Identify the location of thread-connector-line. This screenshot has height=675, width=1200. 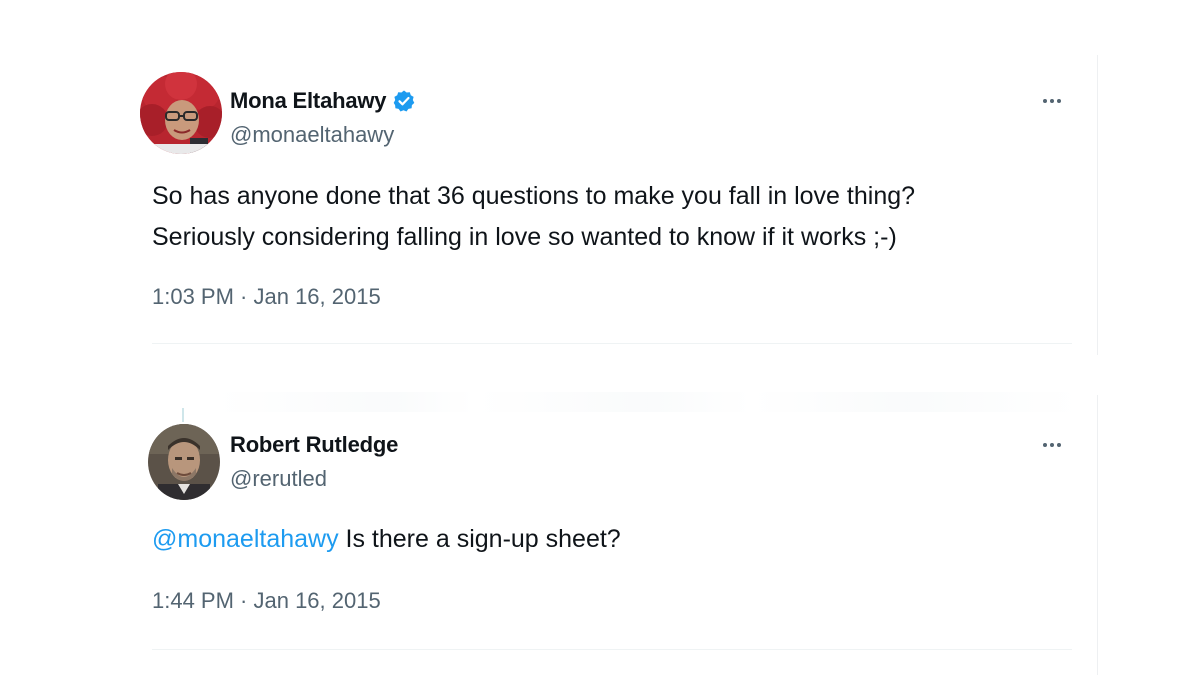
(183, 415).